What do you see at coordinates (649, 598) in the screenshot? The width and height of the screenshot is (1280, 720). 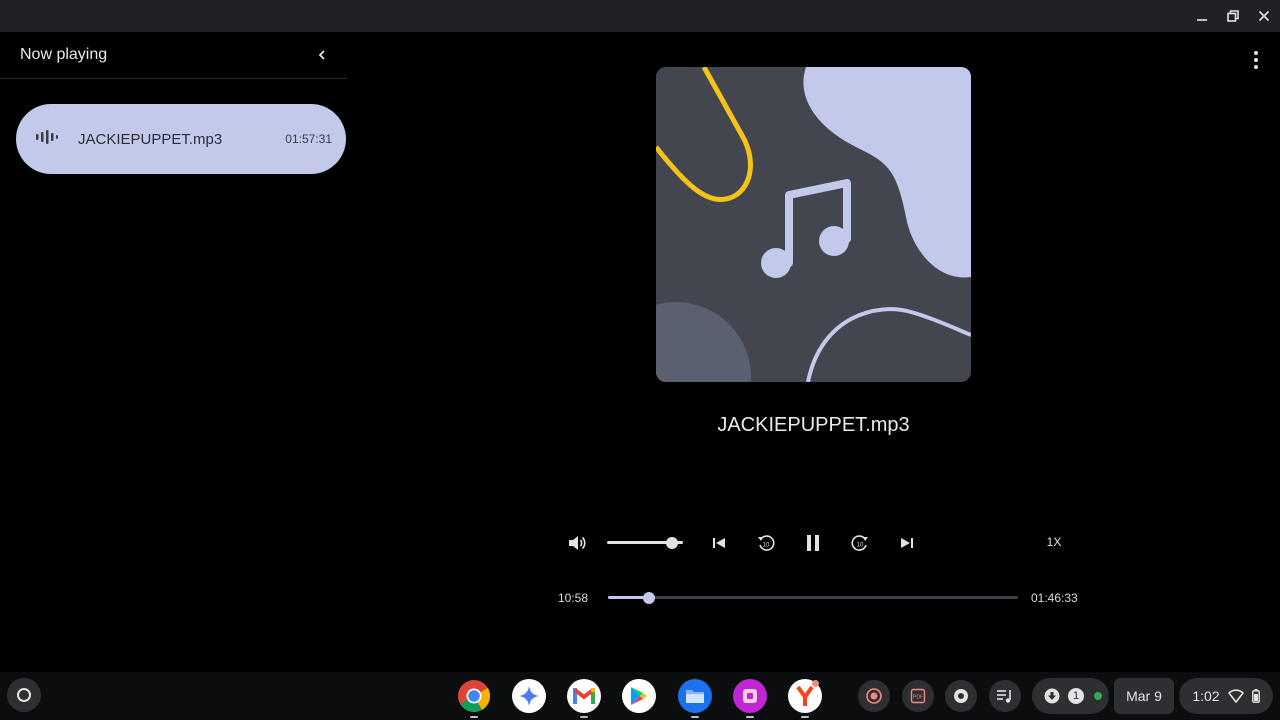 I see `seek-handle` at bounding box center [649, 598].